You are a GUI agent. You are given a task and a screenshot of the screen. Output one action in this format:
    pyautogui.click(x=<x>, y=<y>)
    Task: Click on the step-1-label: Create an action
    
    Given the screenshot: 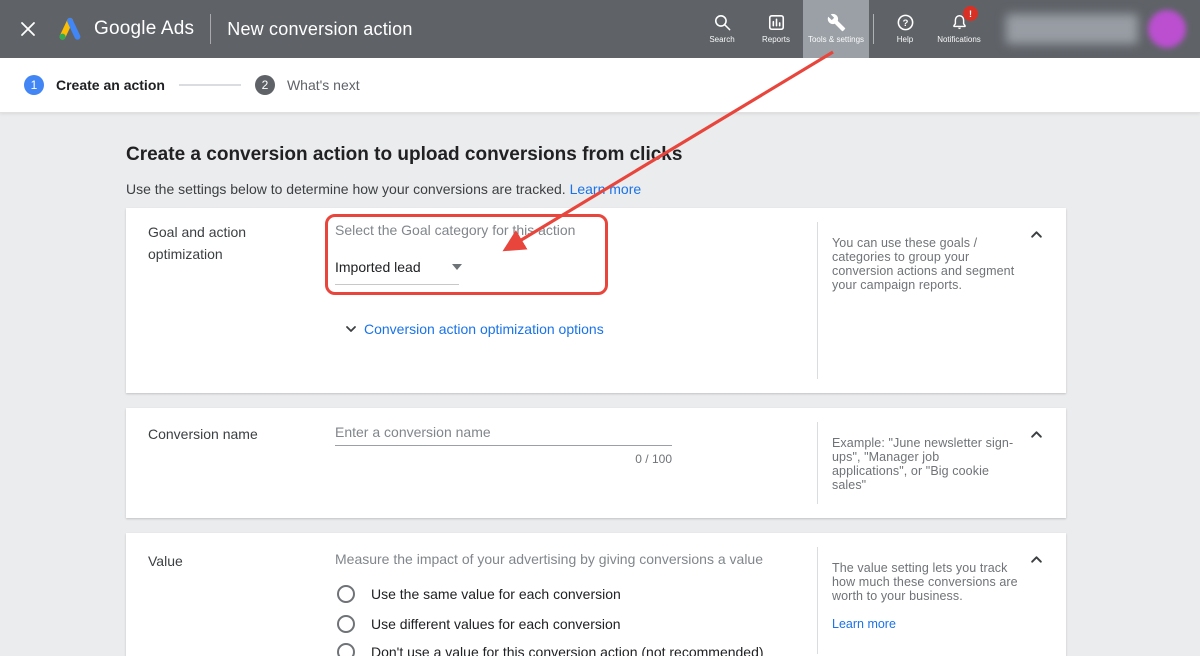 What is the action you would take?
    pyautogui.click(x=110, y=85)
    